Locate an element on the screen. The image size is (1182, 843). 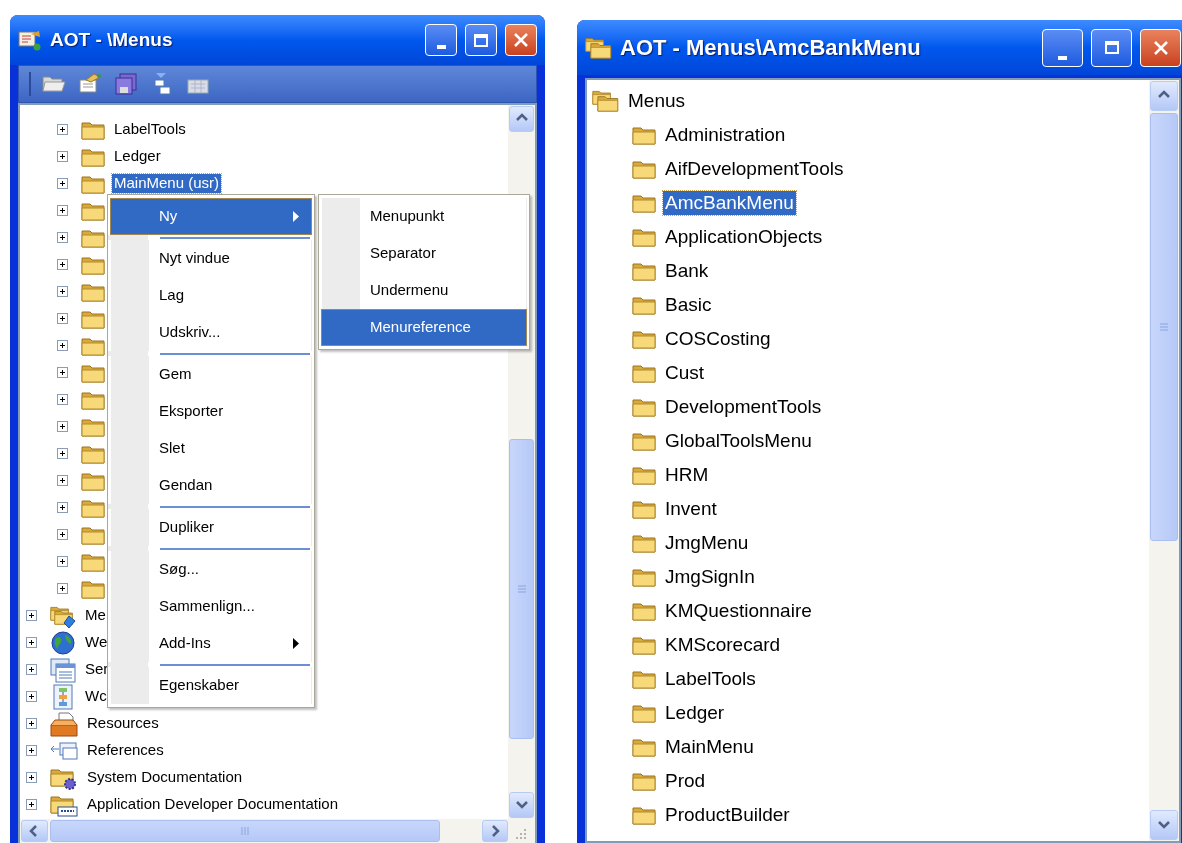
menu-item: Gendan is located at coordinates (211, 485).